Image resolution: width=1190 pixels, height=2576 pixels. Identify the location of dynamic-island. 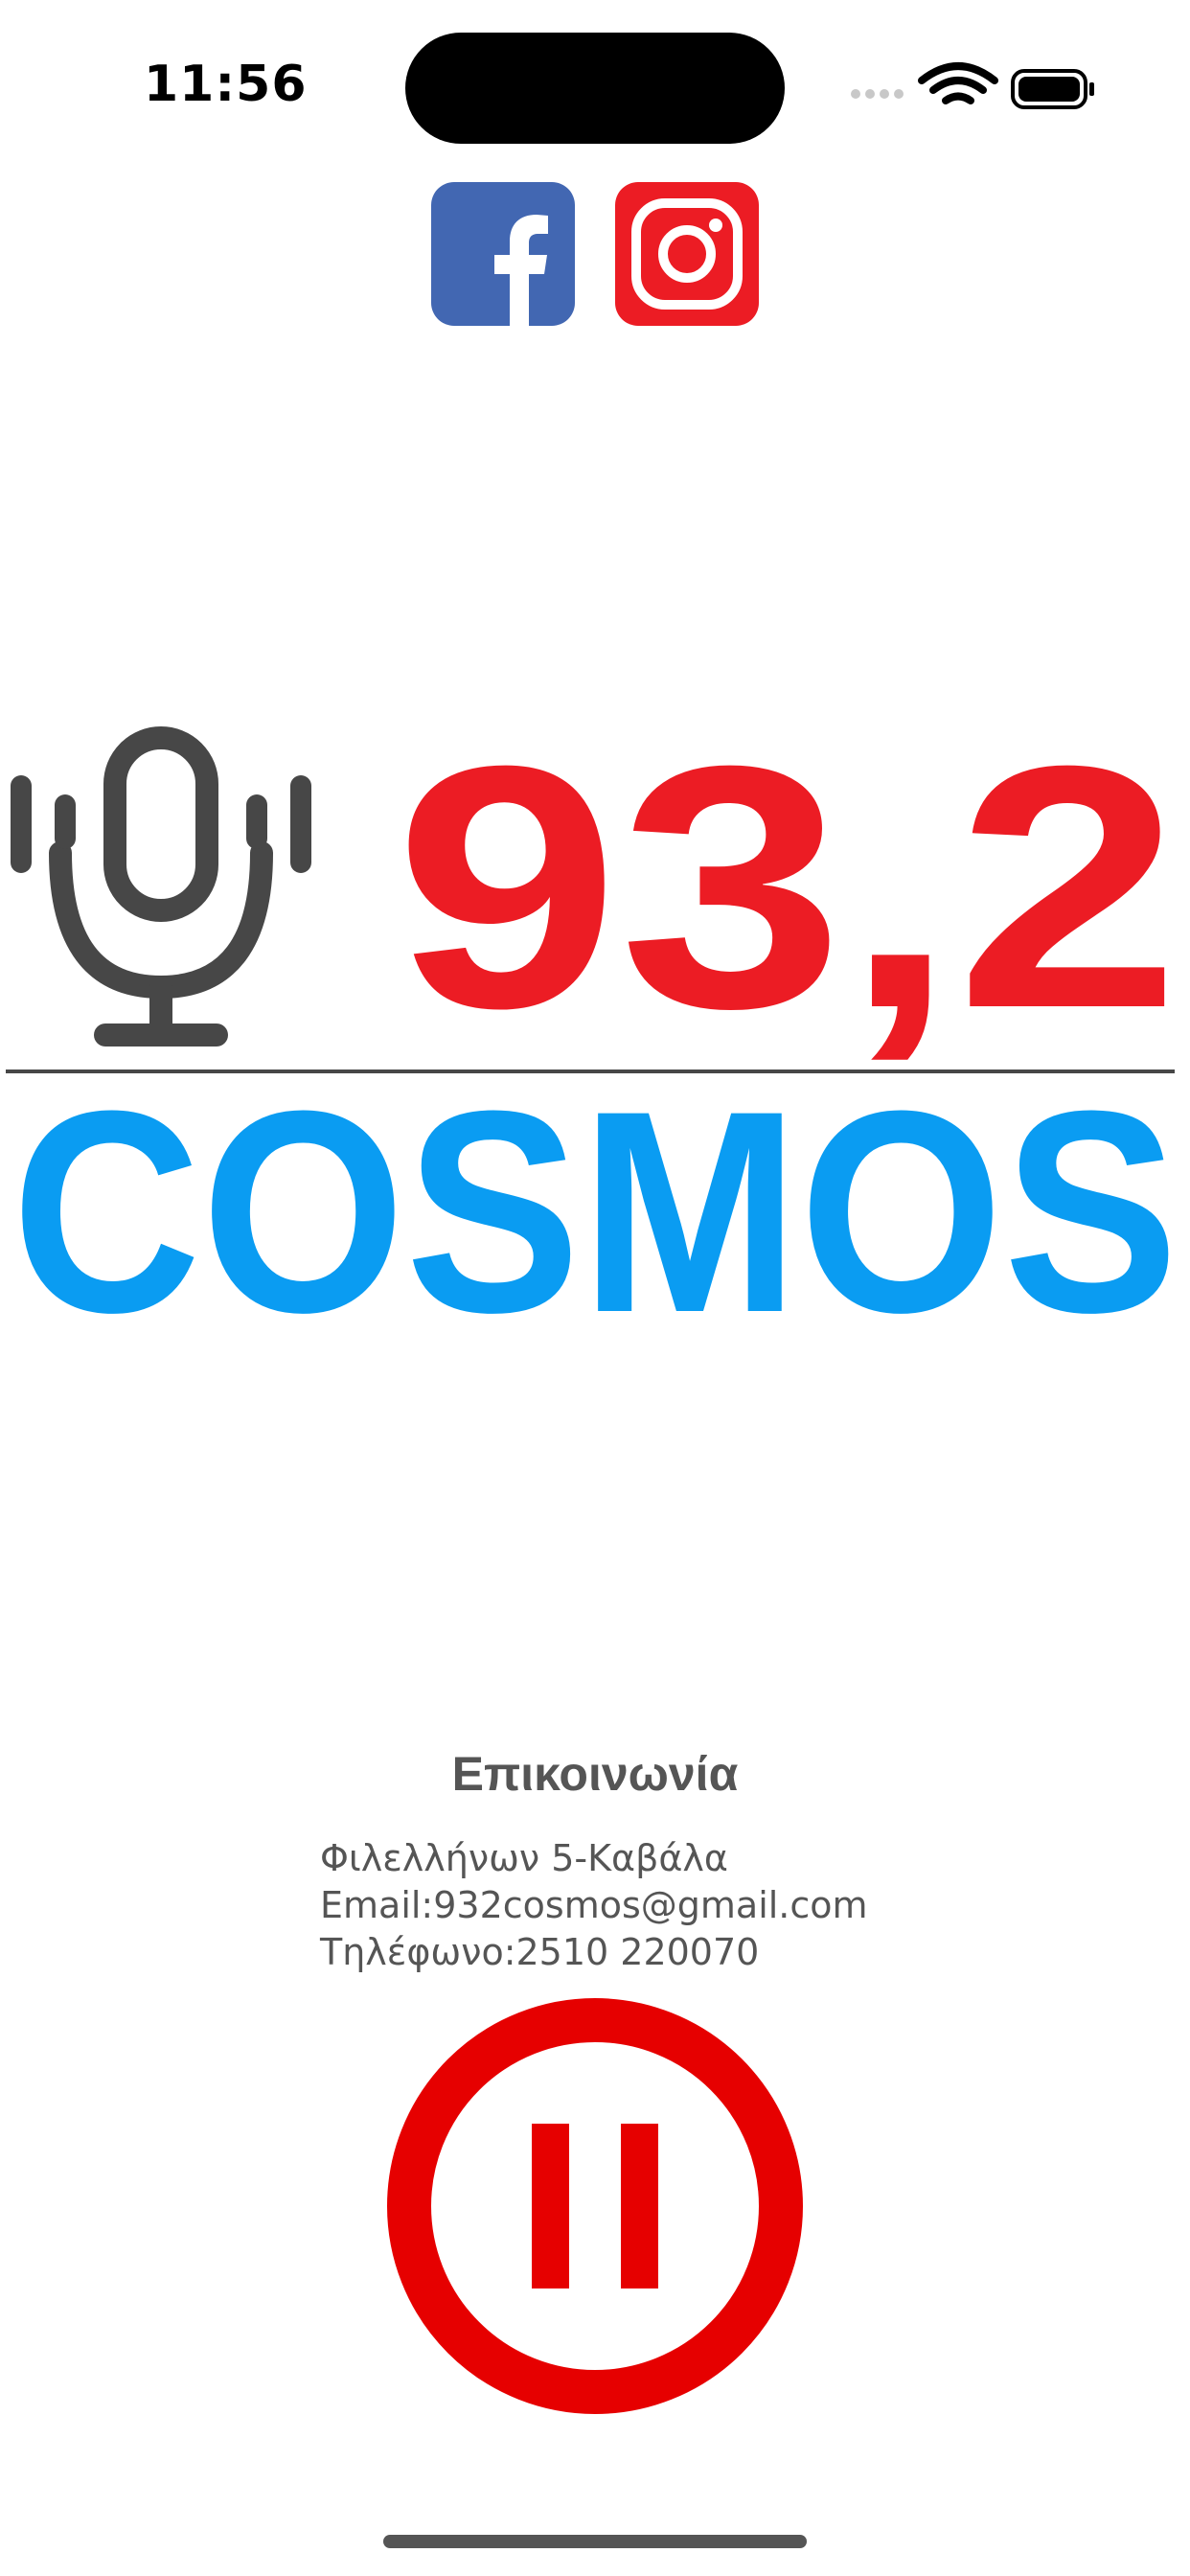
(595, 88).